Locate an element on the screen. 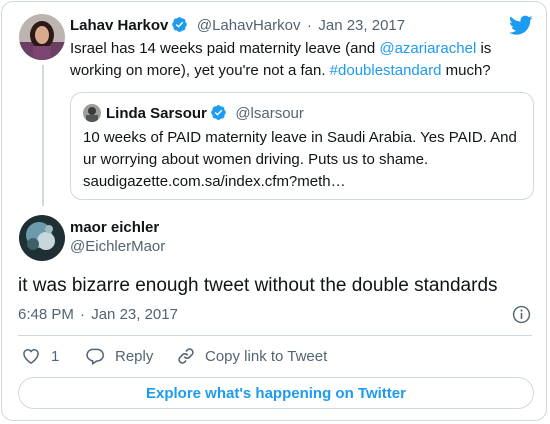 The image size is (550, 424). like-count: 1 is located at coordinates (55, 356).